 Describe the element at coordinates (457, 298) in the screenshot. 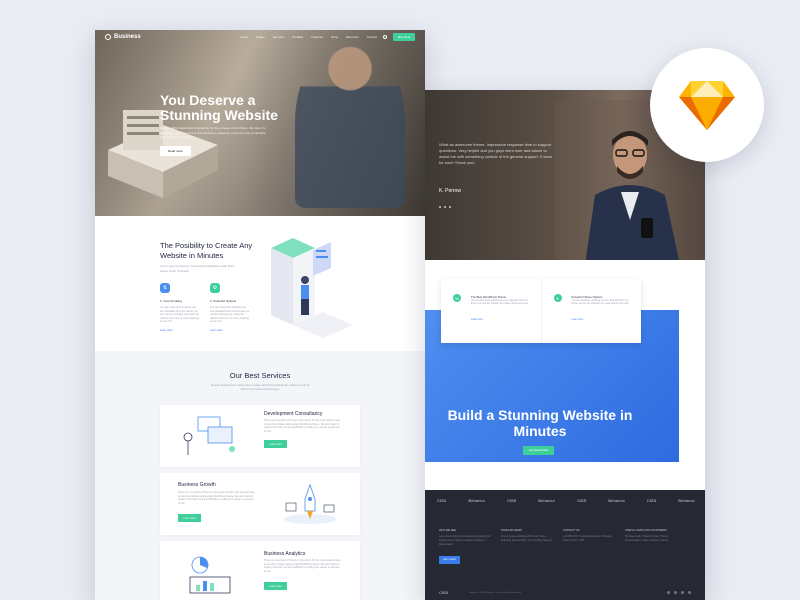

I see `wordpress-icon: W` at that location.